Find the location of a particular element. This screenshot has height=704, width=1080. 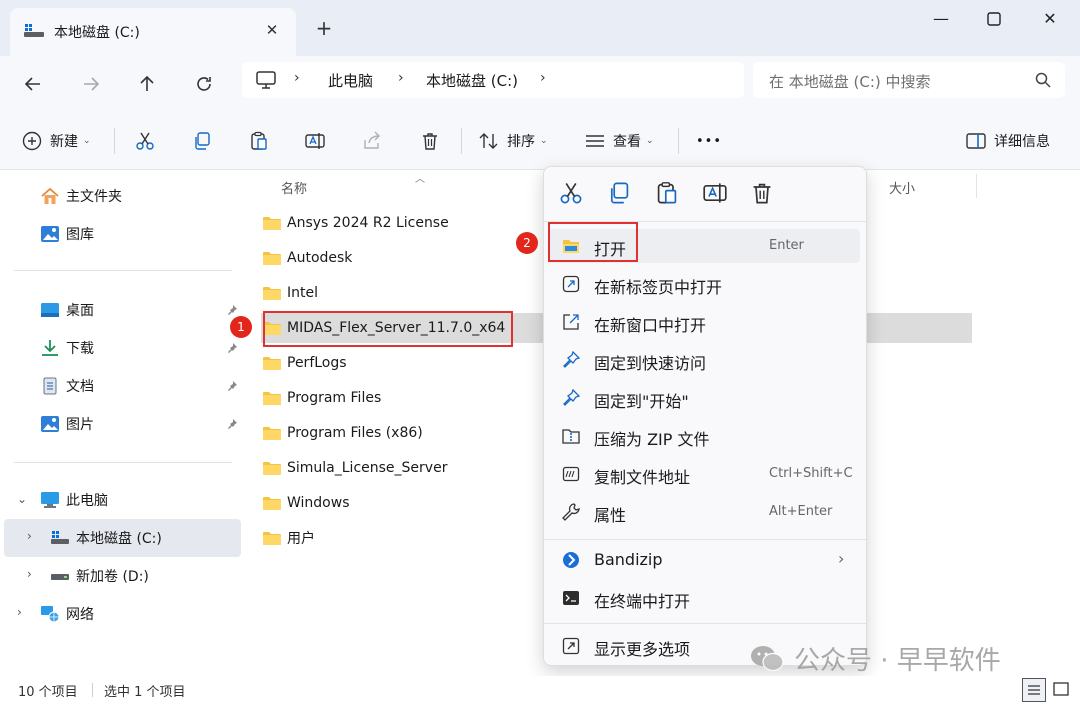

share-button is located at coordinates (372, 141).